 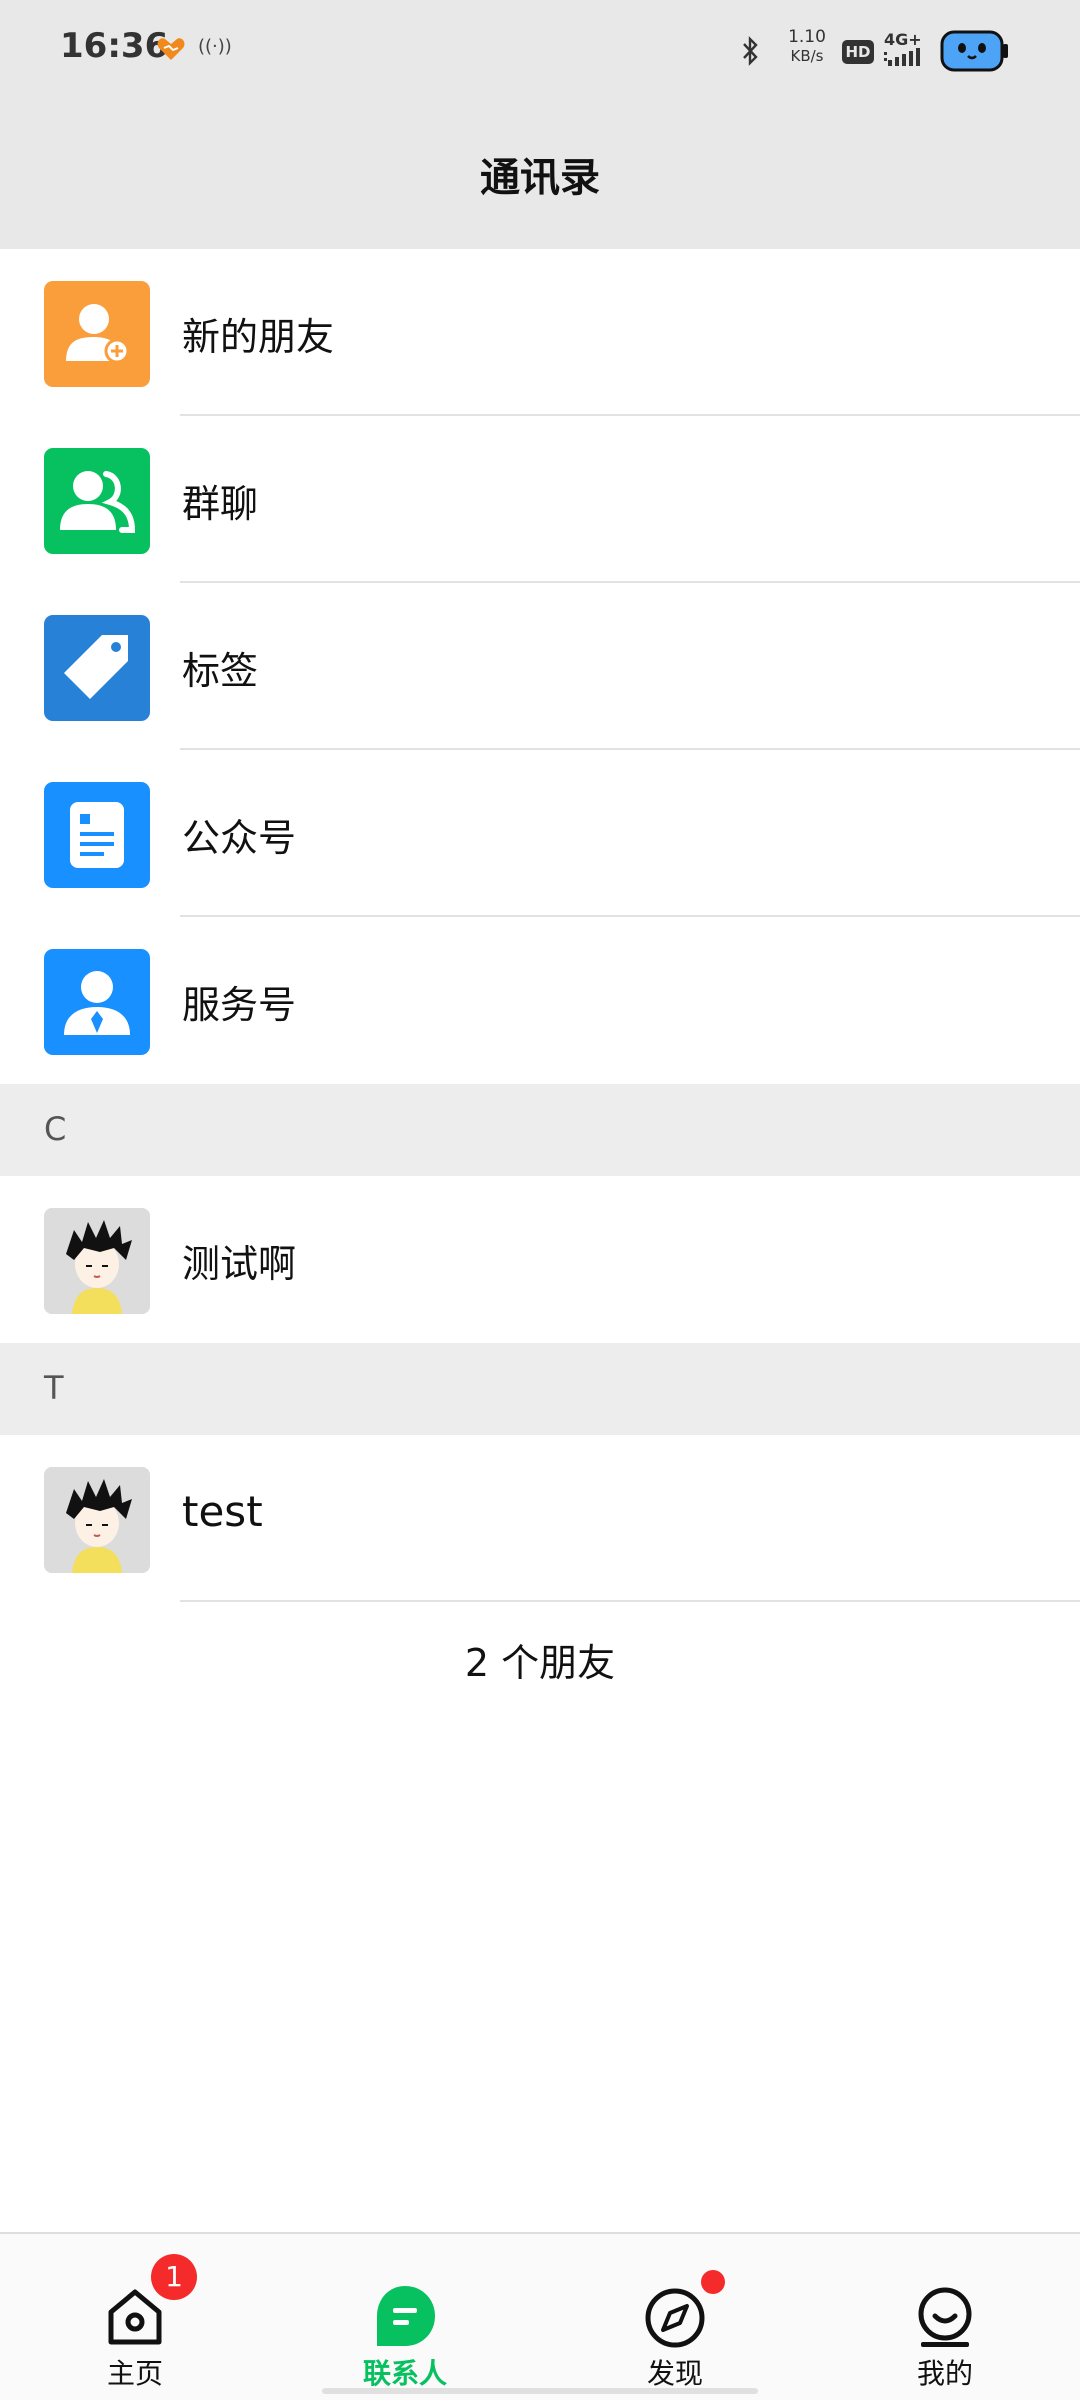 I want to click on section-header-t: T, so click(x=540, y=1389).